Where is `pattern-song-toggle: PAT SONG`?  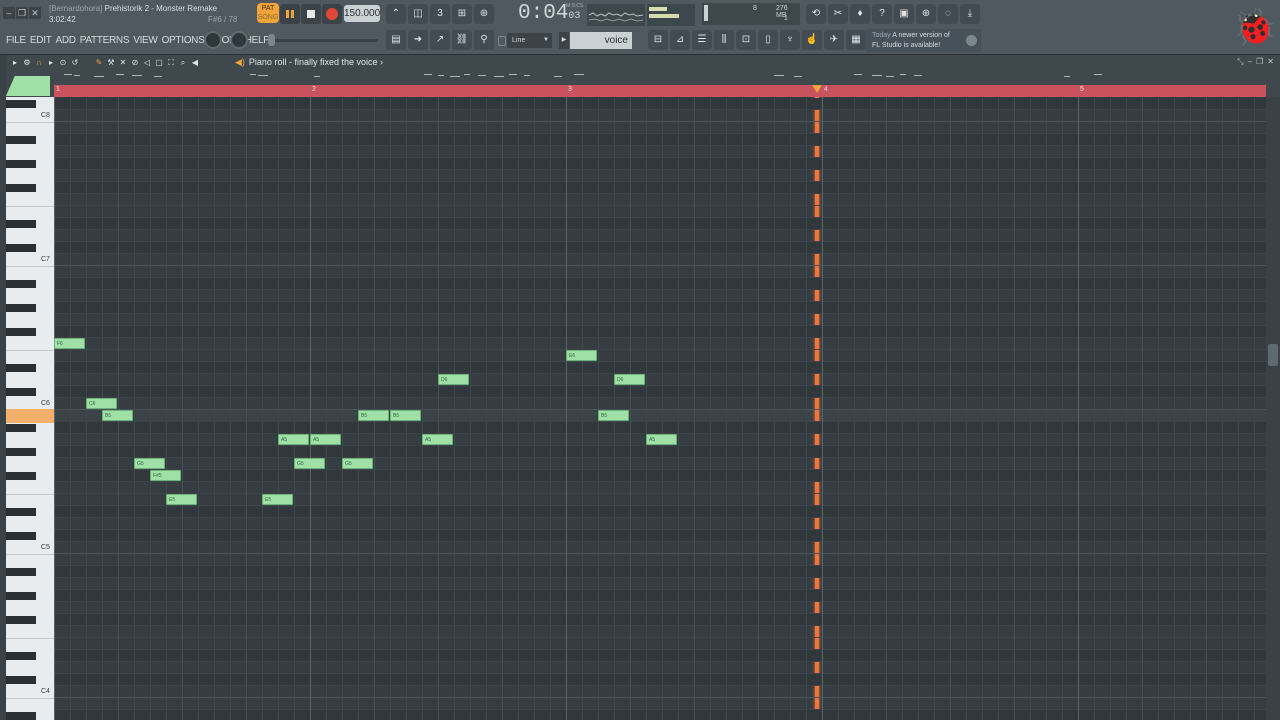
pattern-song-toggle: PAT SONG is located at coordinates (268, 13).